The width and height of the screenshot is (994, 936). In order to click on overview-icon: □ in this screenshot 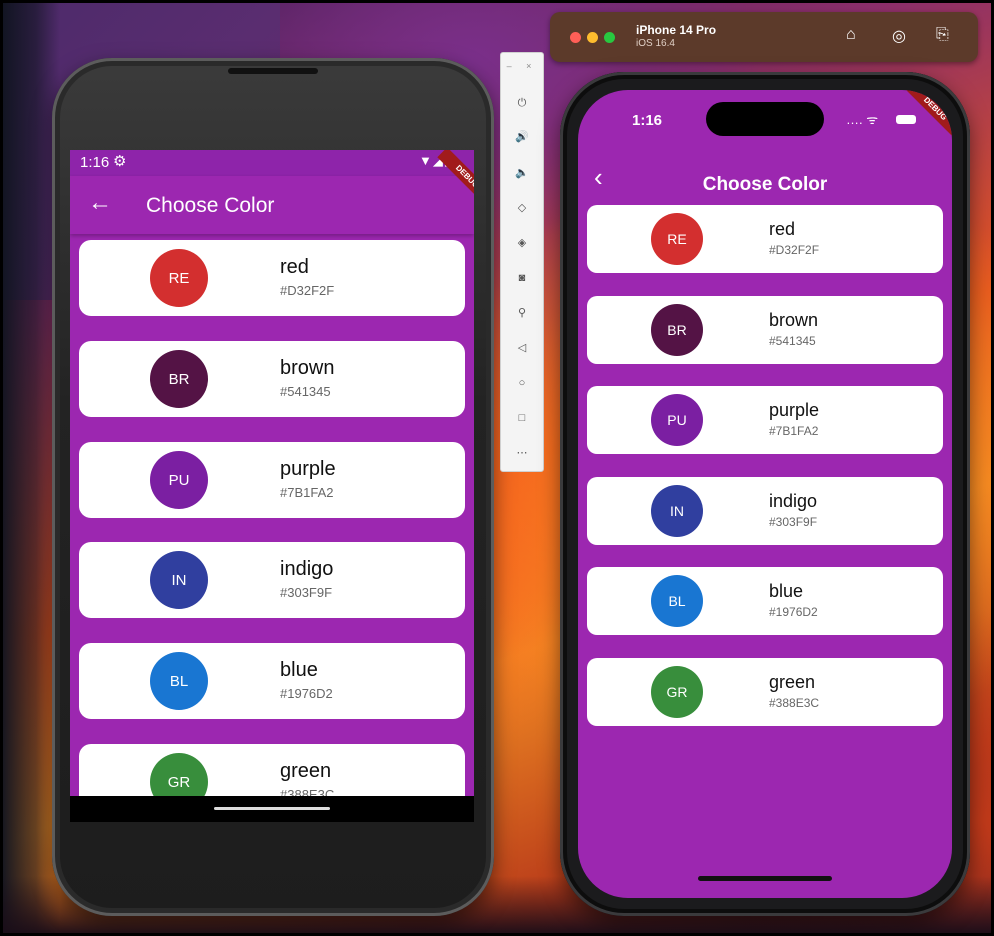, I will do `click(522, 418)`.